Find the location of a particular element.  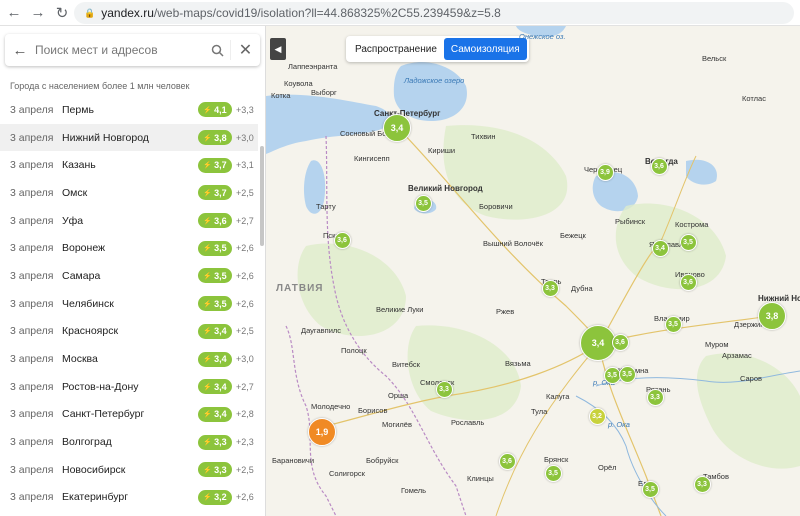

isolation-index: 3,4 is located at coordinates (220, 414).